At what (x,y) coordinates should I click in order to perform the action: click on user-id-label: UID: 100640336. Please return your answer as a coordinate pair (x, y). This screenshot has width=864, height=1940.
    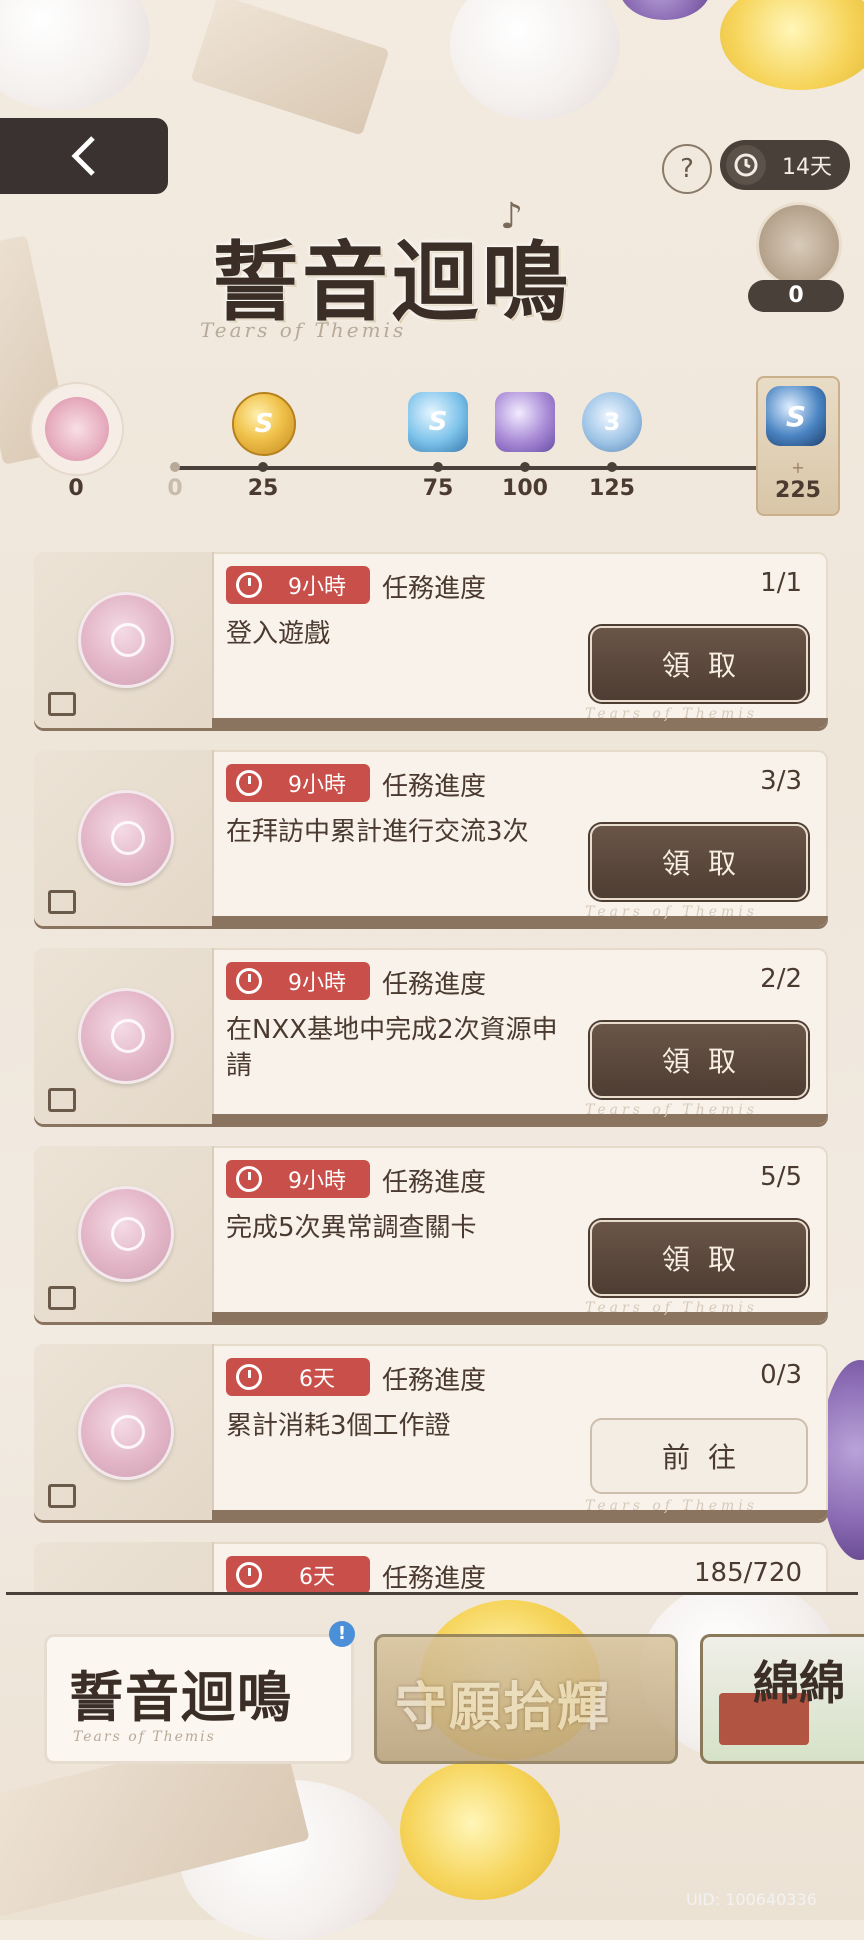
    Looking at the image, I should click on (751, 1899).